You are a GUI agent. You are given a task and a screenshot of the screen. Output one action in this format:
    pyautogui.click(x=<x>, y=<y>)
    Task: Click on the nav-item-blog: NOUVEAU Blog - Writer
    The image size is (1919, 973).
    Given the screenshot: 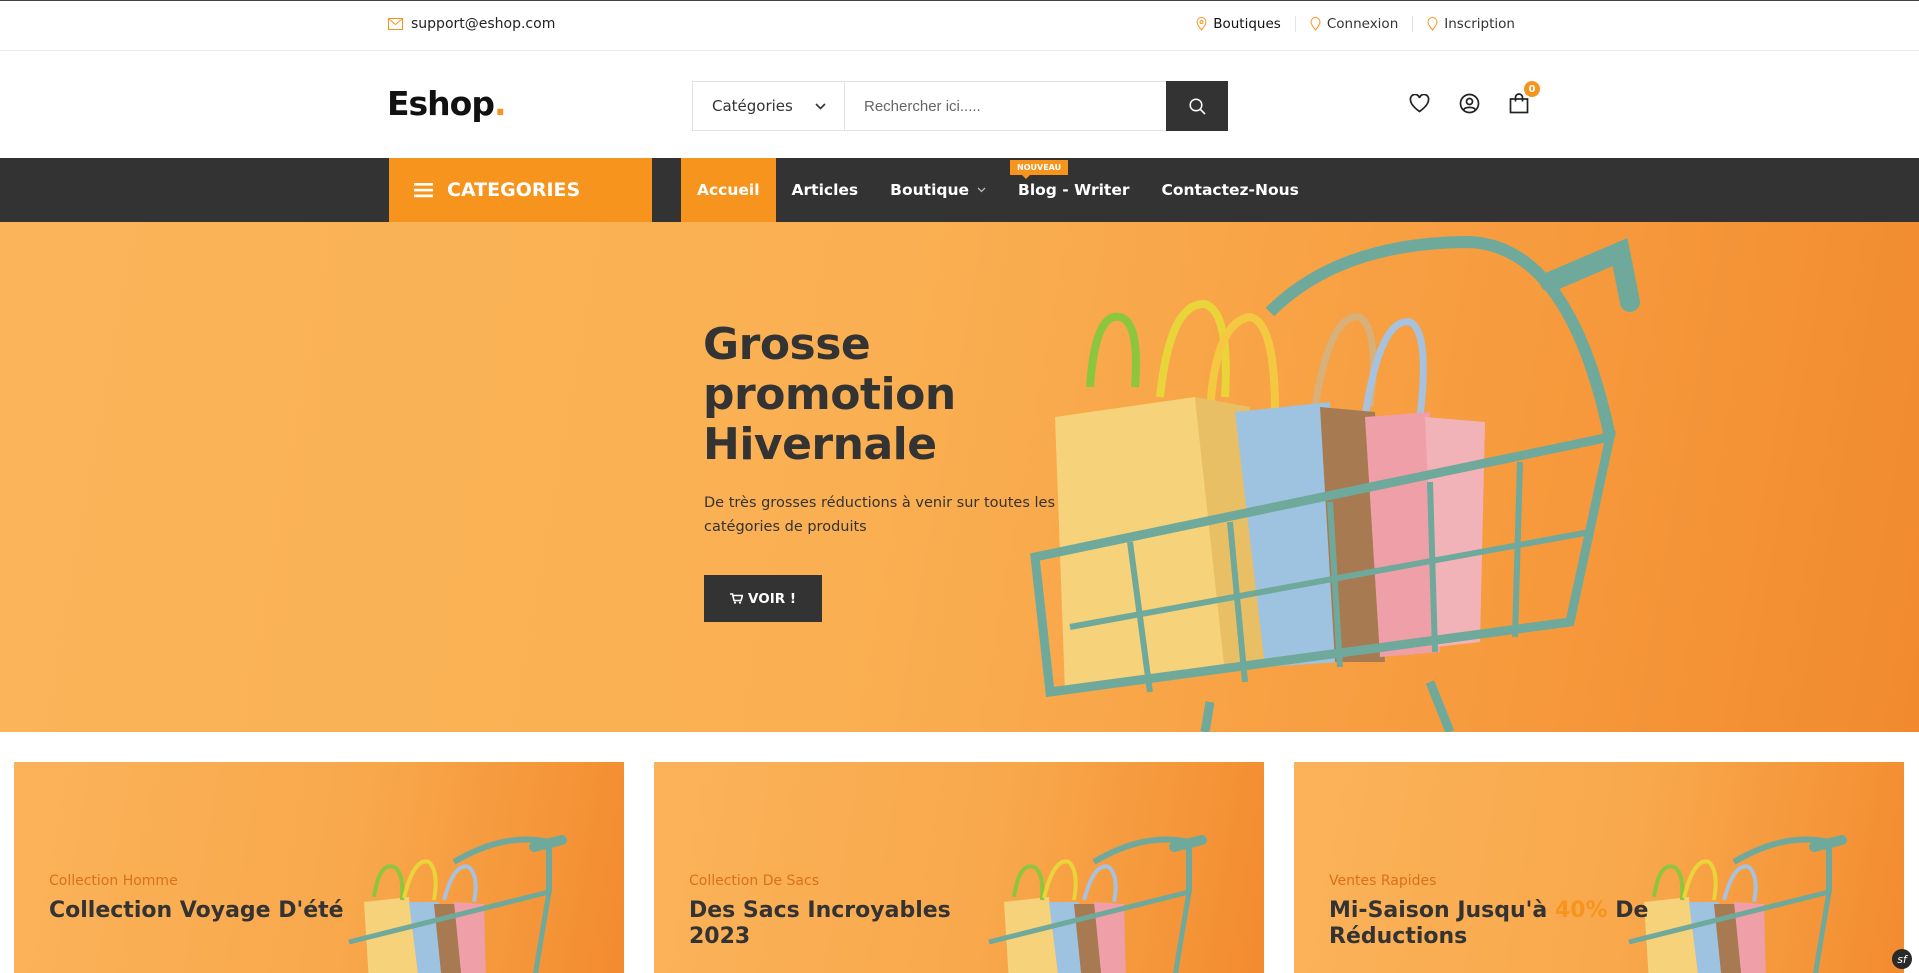 What is the action you would take?
    pyautogui.click(x=1073, y=190)
    